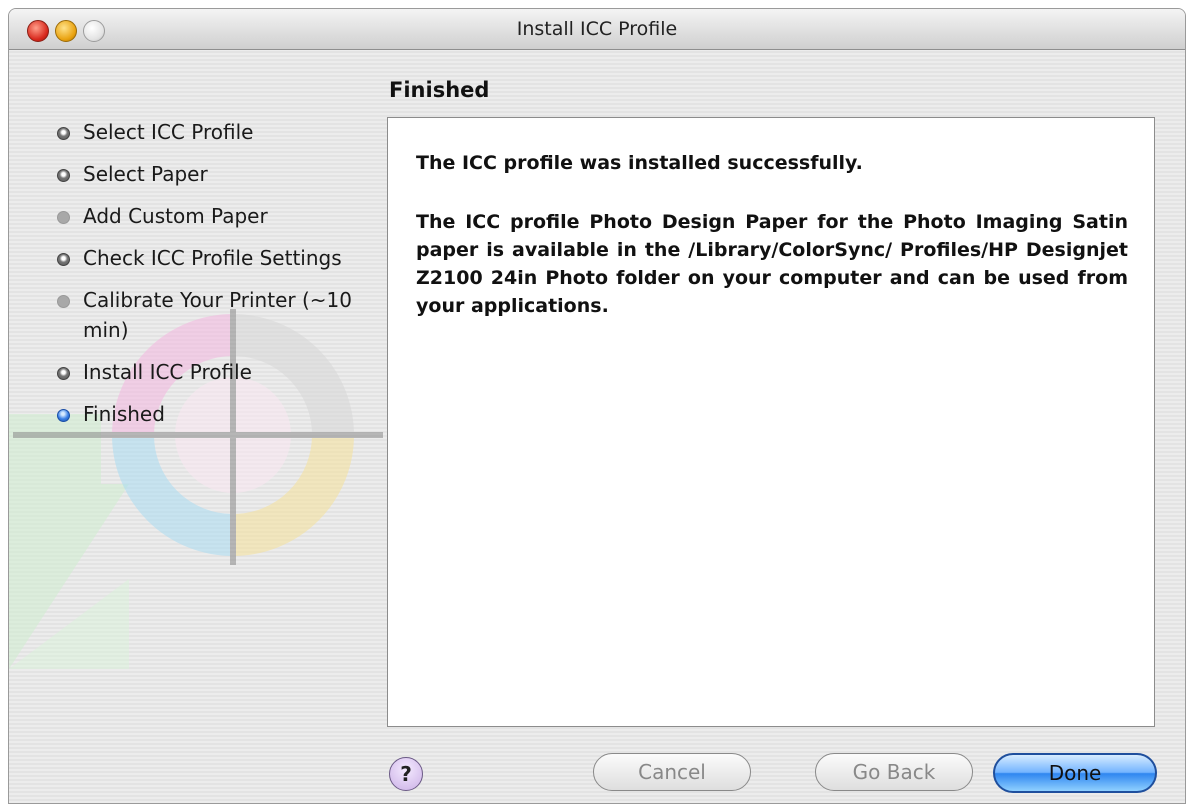 The height and width of the screenshot is (805, 1191). I want to click on step-item: Select ICC Profile, so click(209, 132).